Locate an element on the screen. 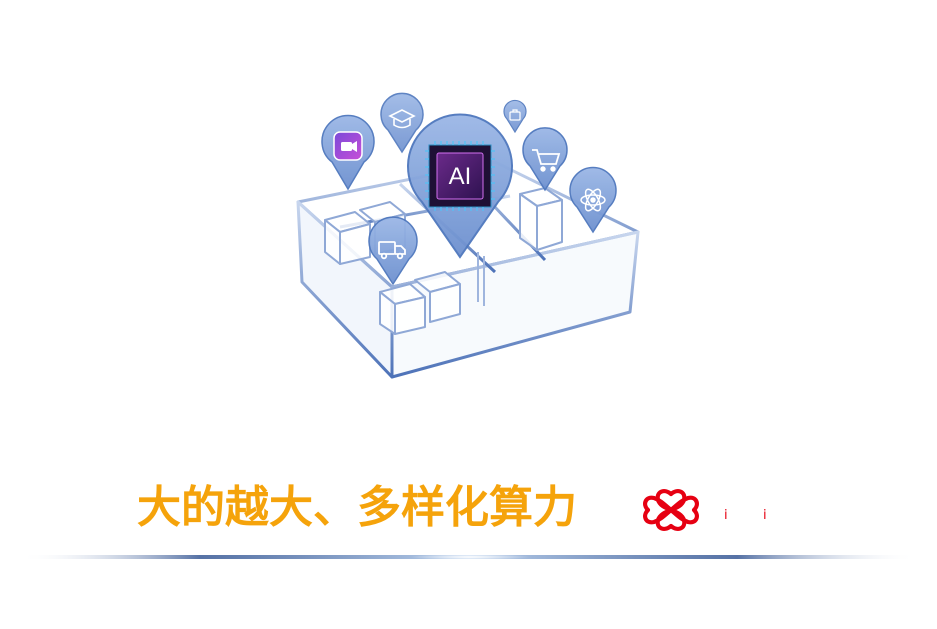 This screenshot has height=629, width=937. video-icon is located at coordinates (348, 146).